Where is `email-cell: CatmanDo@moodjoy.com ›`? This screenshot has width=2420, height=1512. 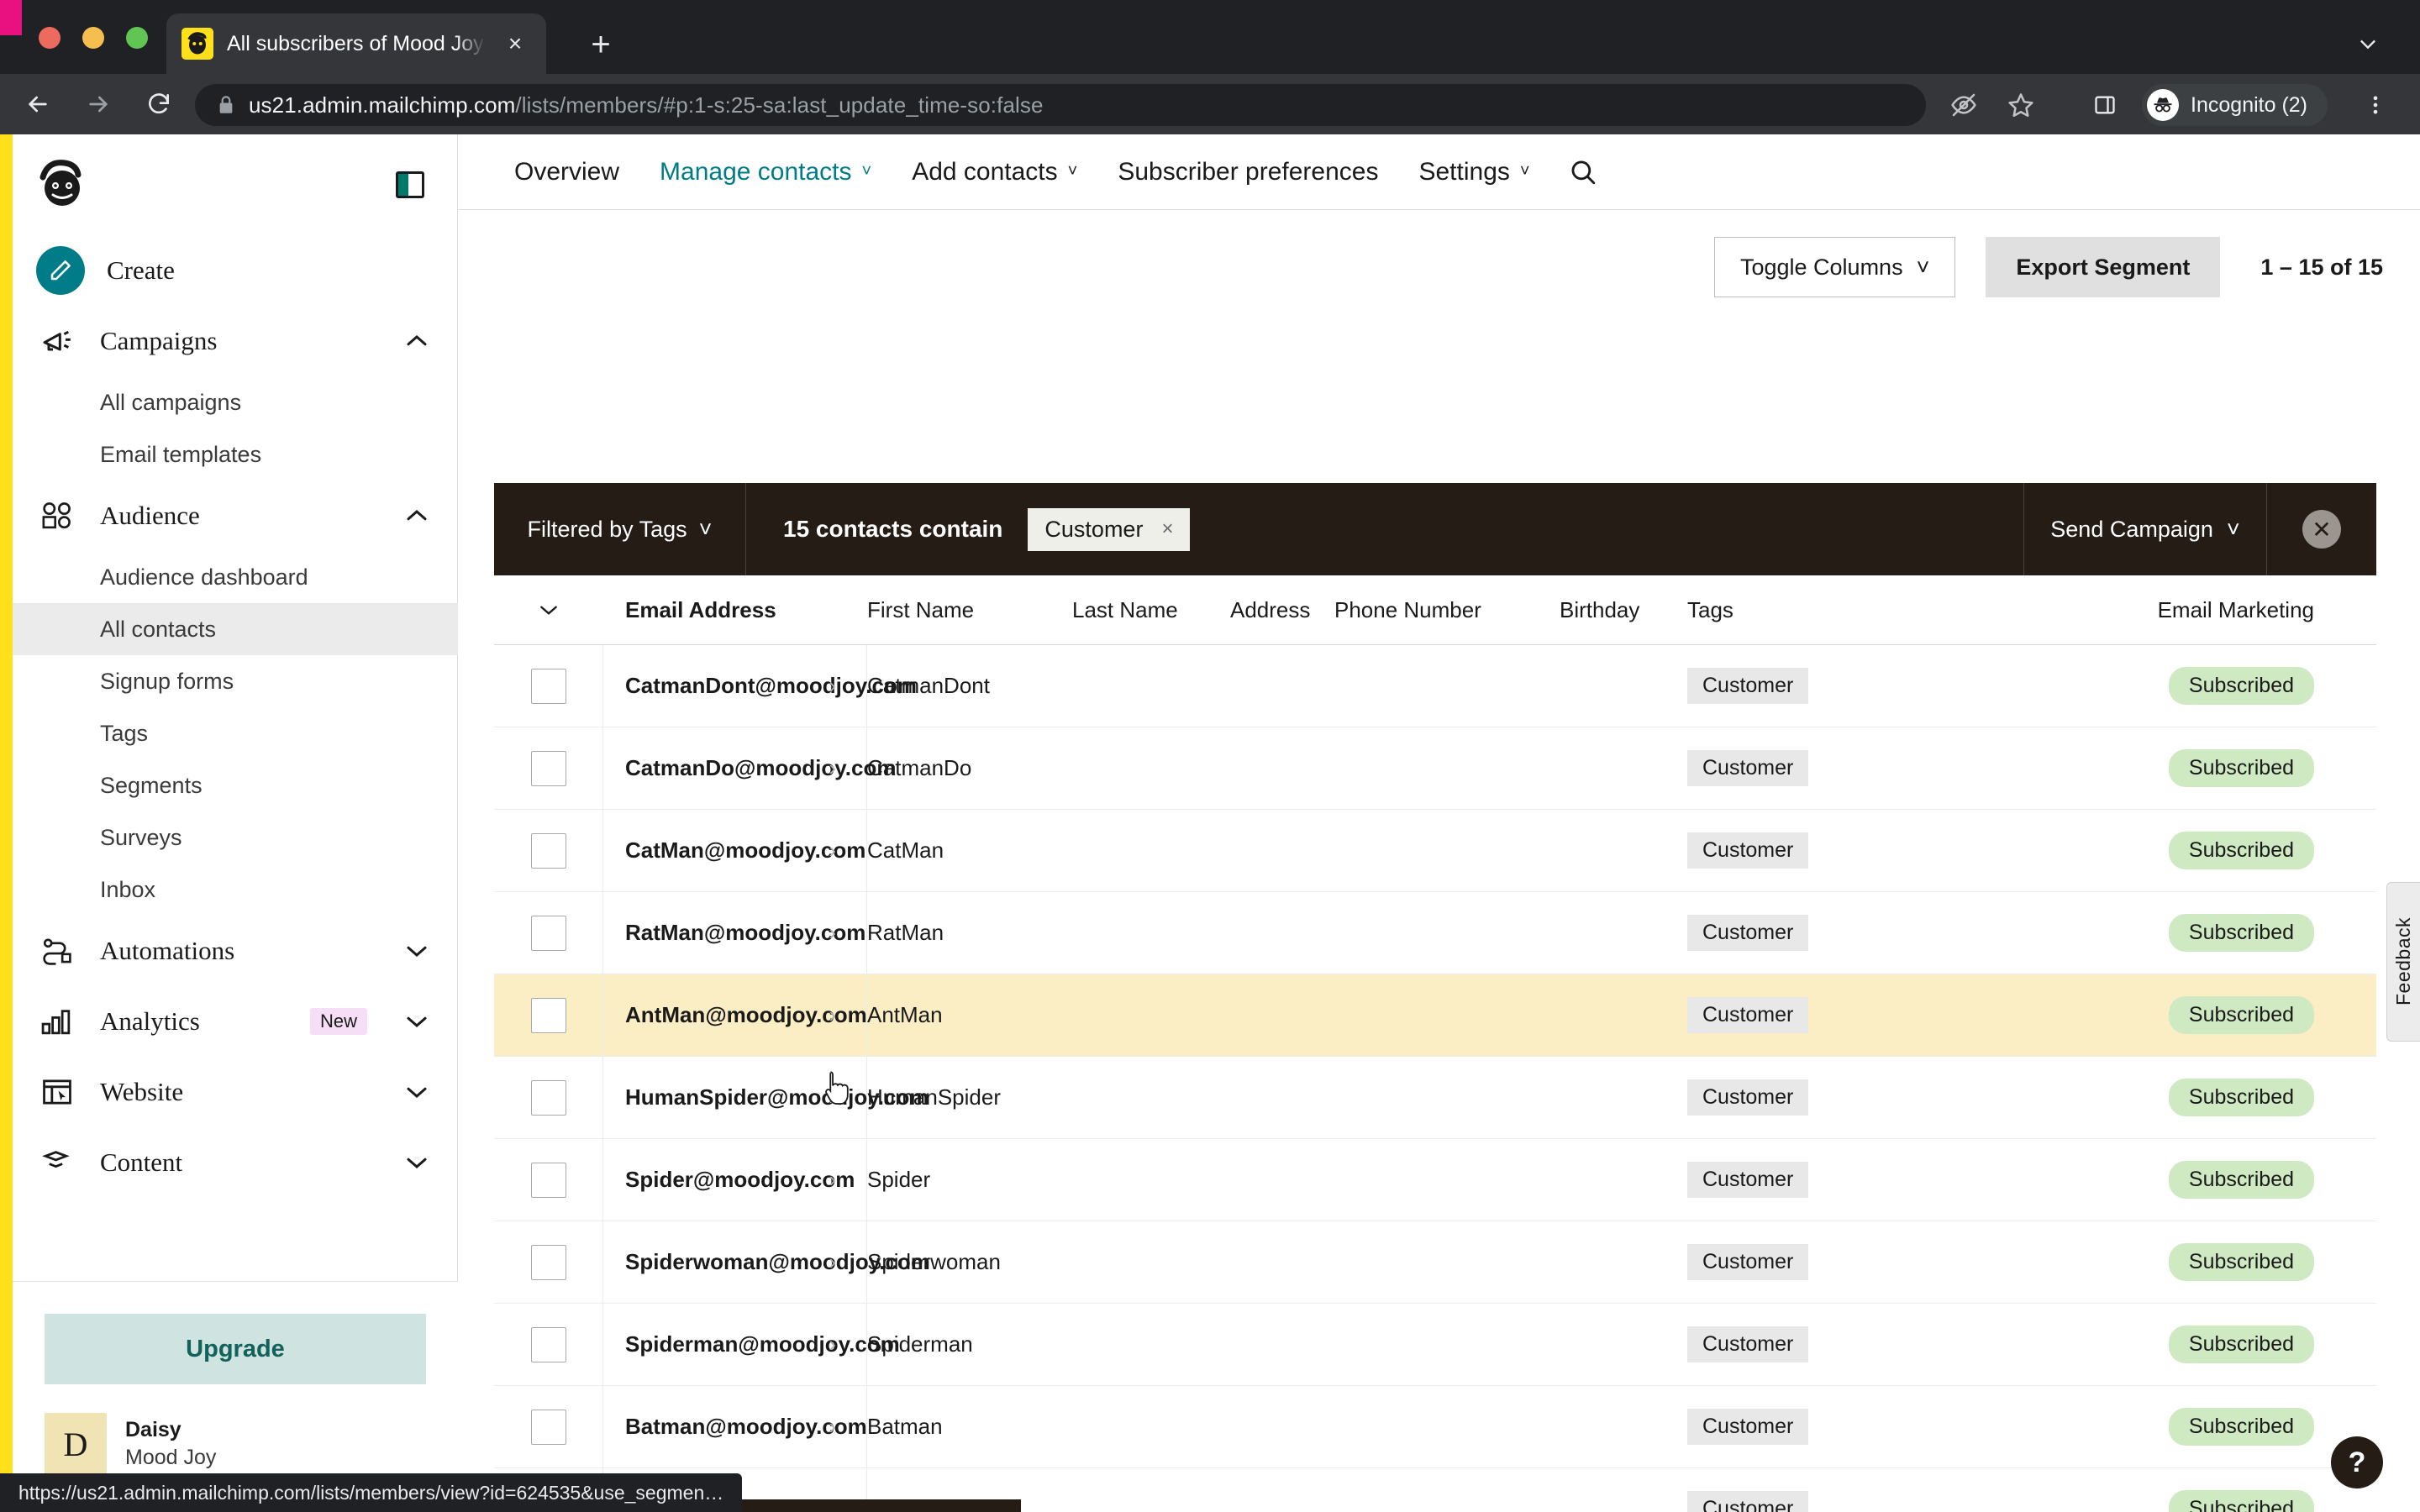 email-cell: CatmanDo@moodjoy.com › is located at coordinates (749, 768).